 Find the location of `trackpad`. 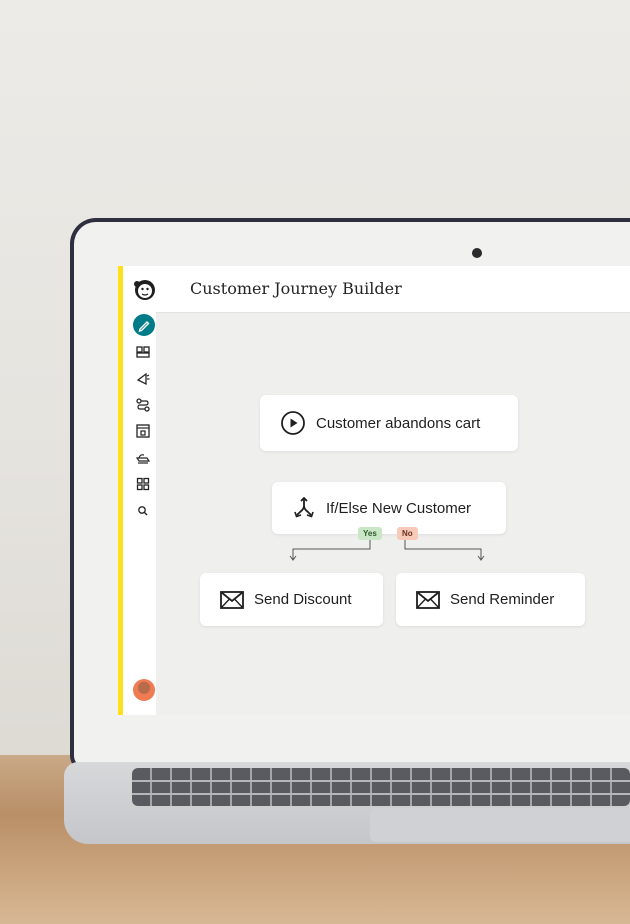

trackpad is located at coordinates (500, 825).